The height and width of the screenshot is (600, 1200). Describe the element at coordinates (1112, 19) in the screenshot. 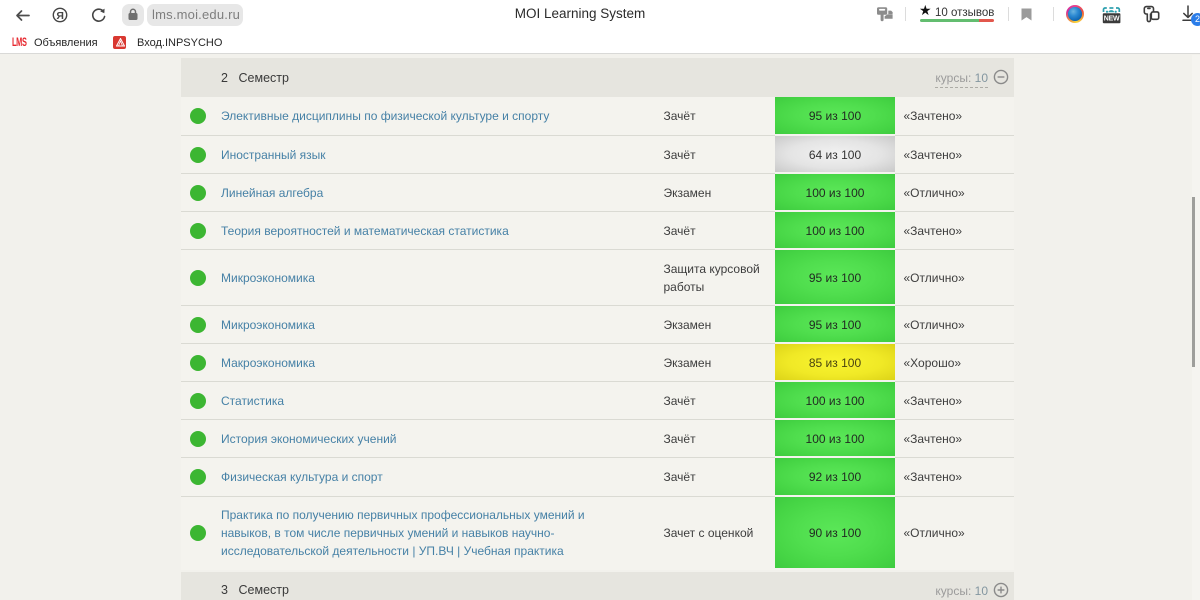

I see `svg-text: NEW` at that location.